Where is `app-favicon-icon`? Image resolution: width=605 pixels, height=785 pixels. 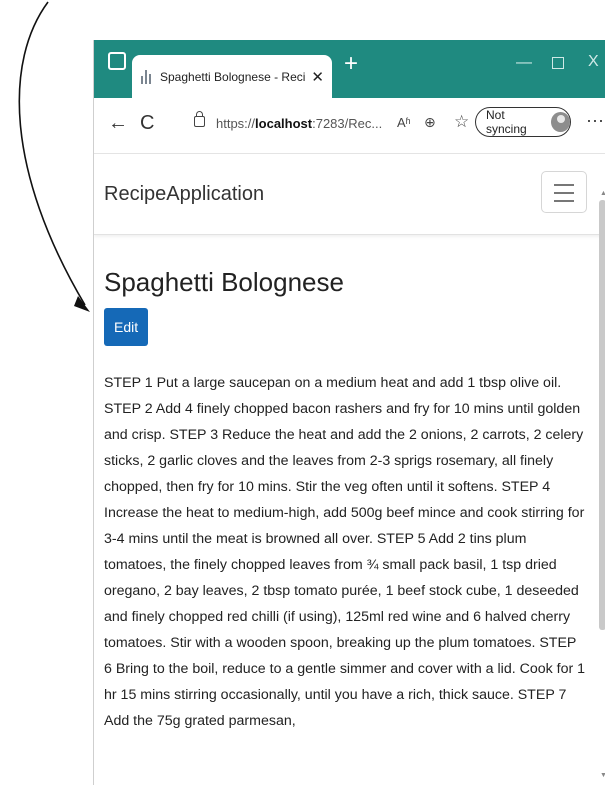 app-favicon-icon is located at coordinates (146, 76).